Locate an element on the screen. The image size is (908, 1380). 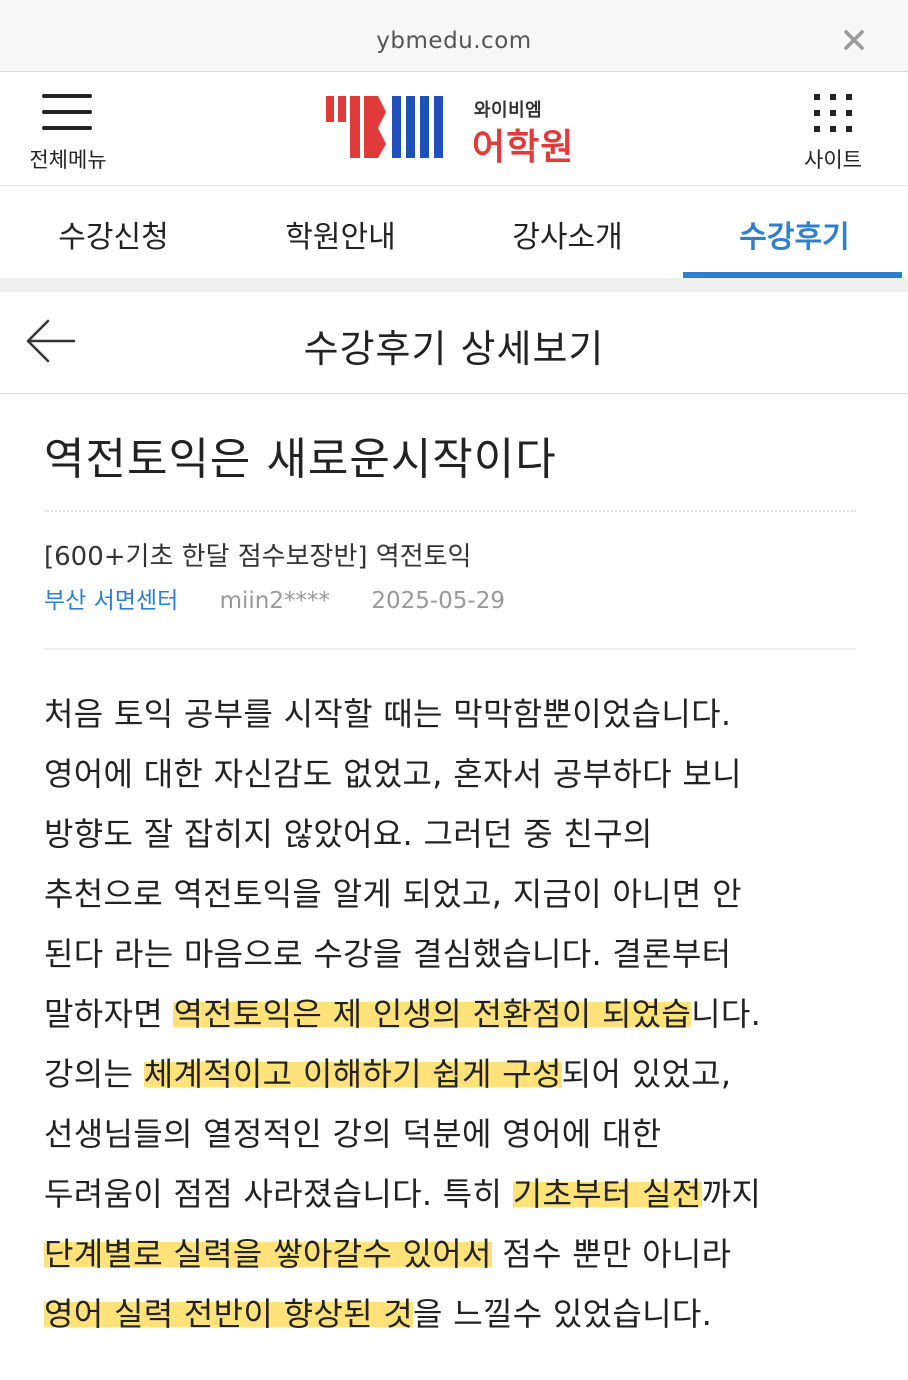
page-title-bar: 수강후기 상세보기 is located at coordinates (454, 343).